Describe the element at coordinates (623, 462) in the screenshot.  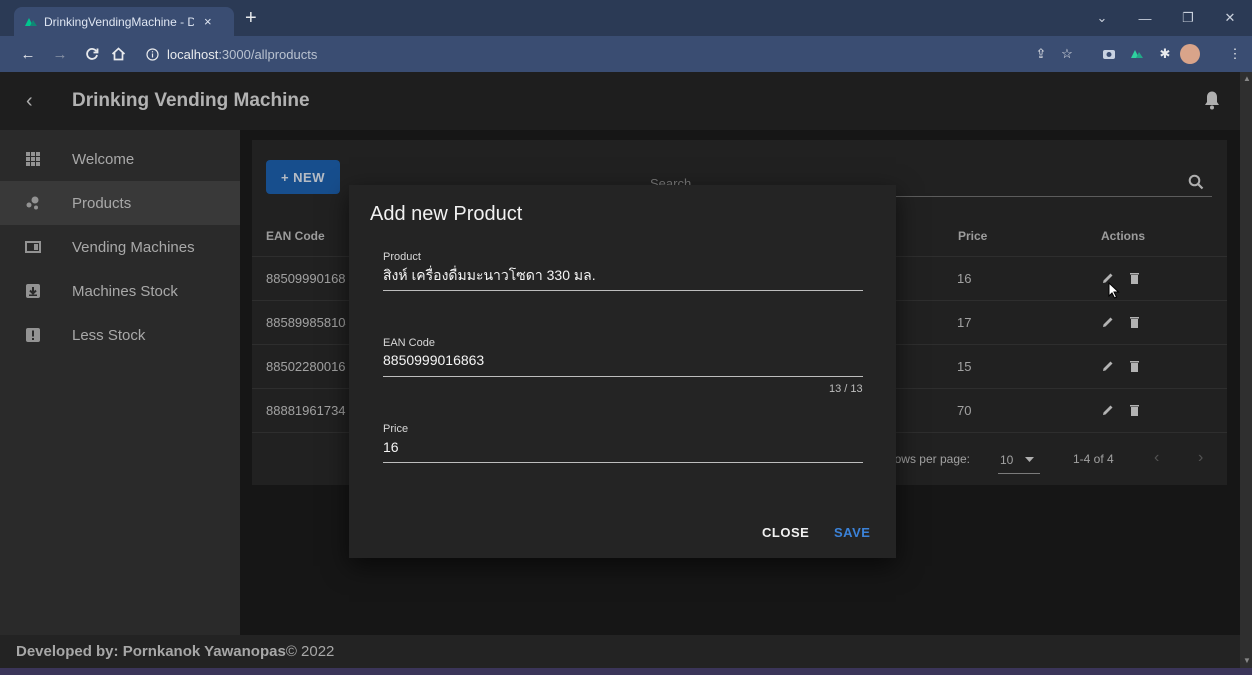
I see `price-field-underline` at that location.